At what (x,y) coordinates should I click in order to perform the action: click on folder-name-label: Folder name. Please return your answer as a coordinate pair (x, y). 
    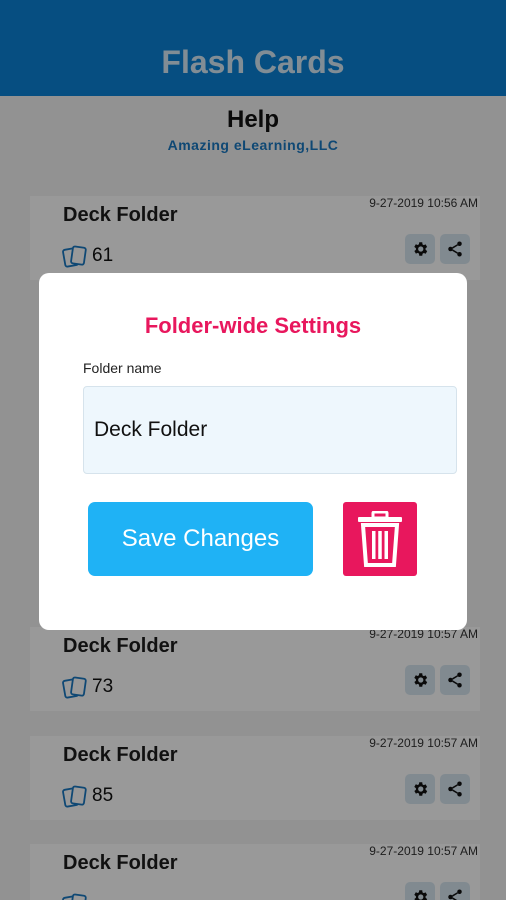
    Looking at the image, I should click on (122, 368).